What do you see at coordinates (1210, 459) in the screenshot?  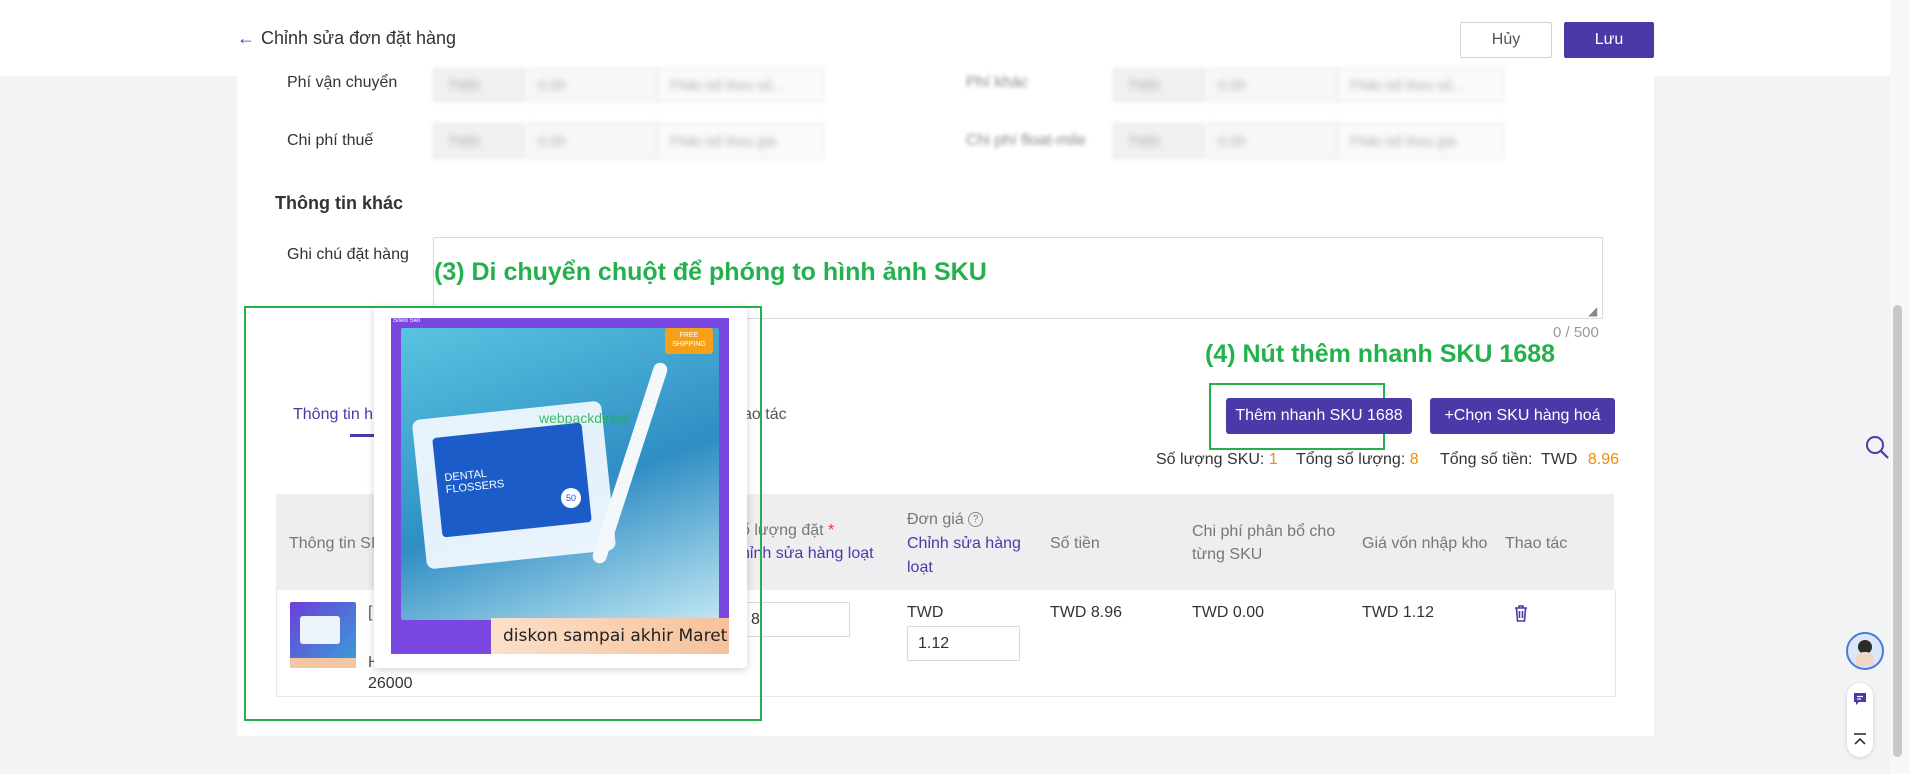 I see `sku-count-label: Số lượng SKU:` at bounding box center [1210, 459].